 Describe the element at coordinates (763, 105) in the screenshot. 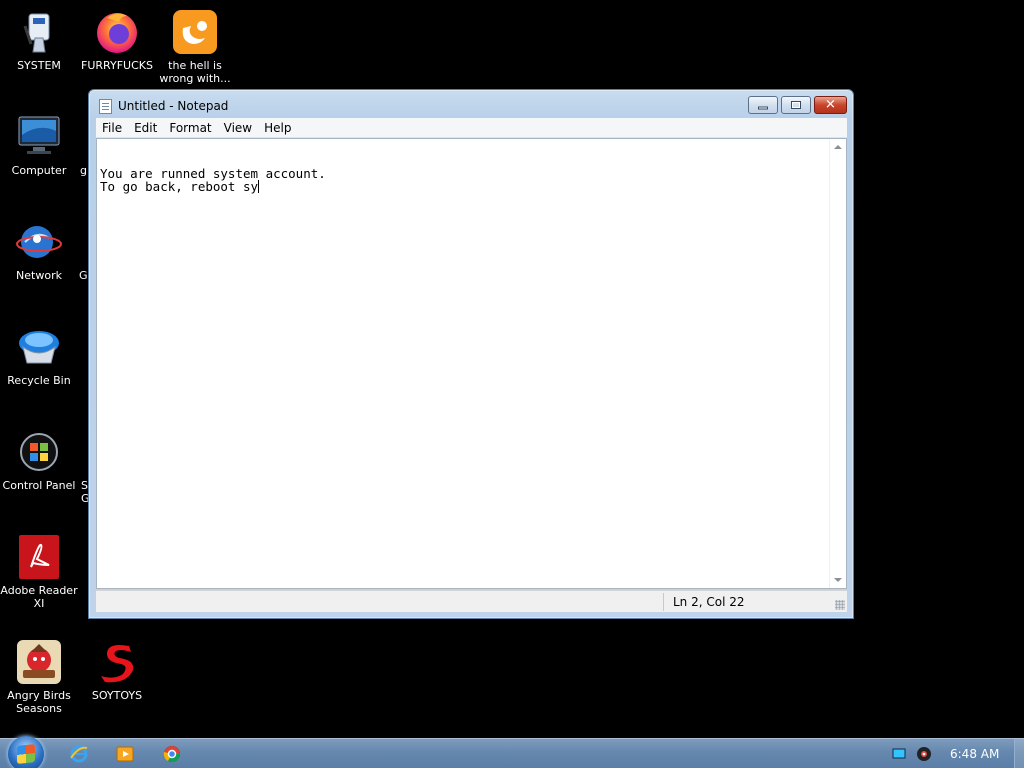

I see `minimize-button` at that location.